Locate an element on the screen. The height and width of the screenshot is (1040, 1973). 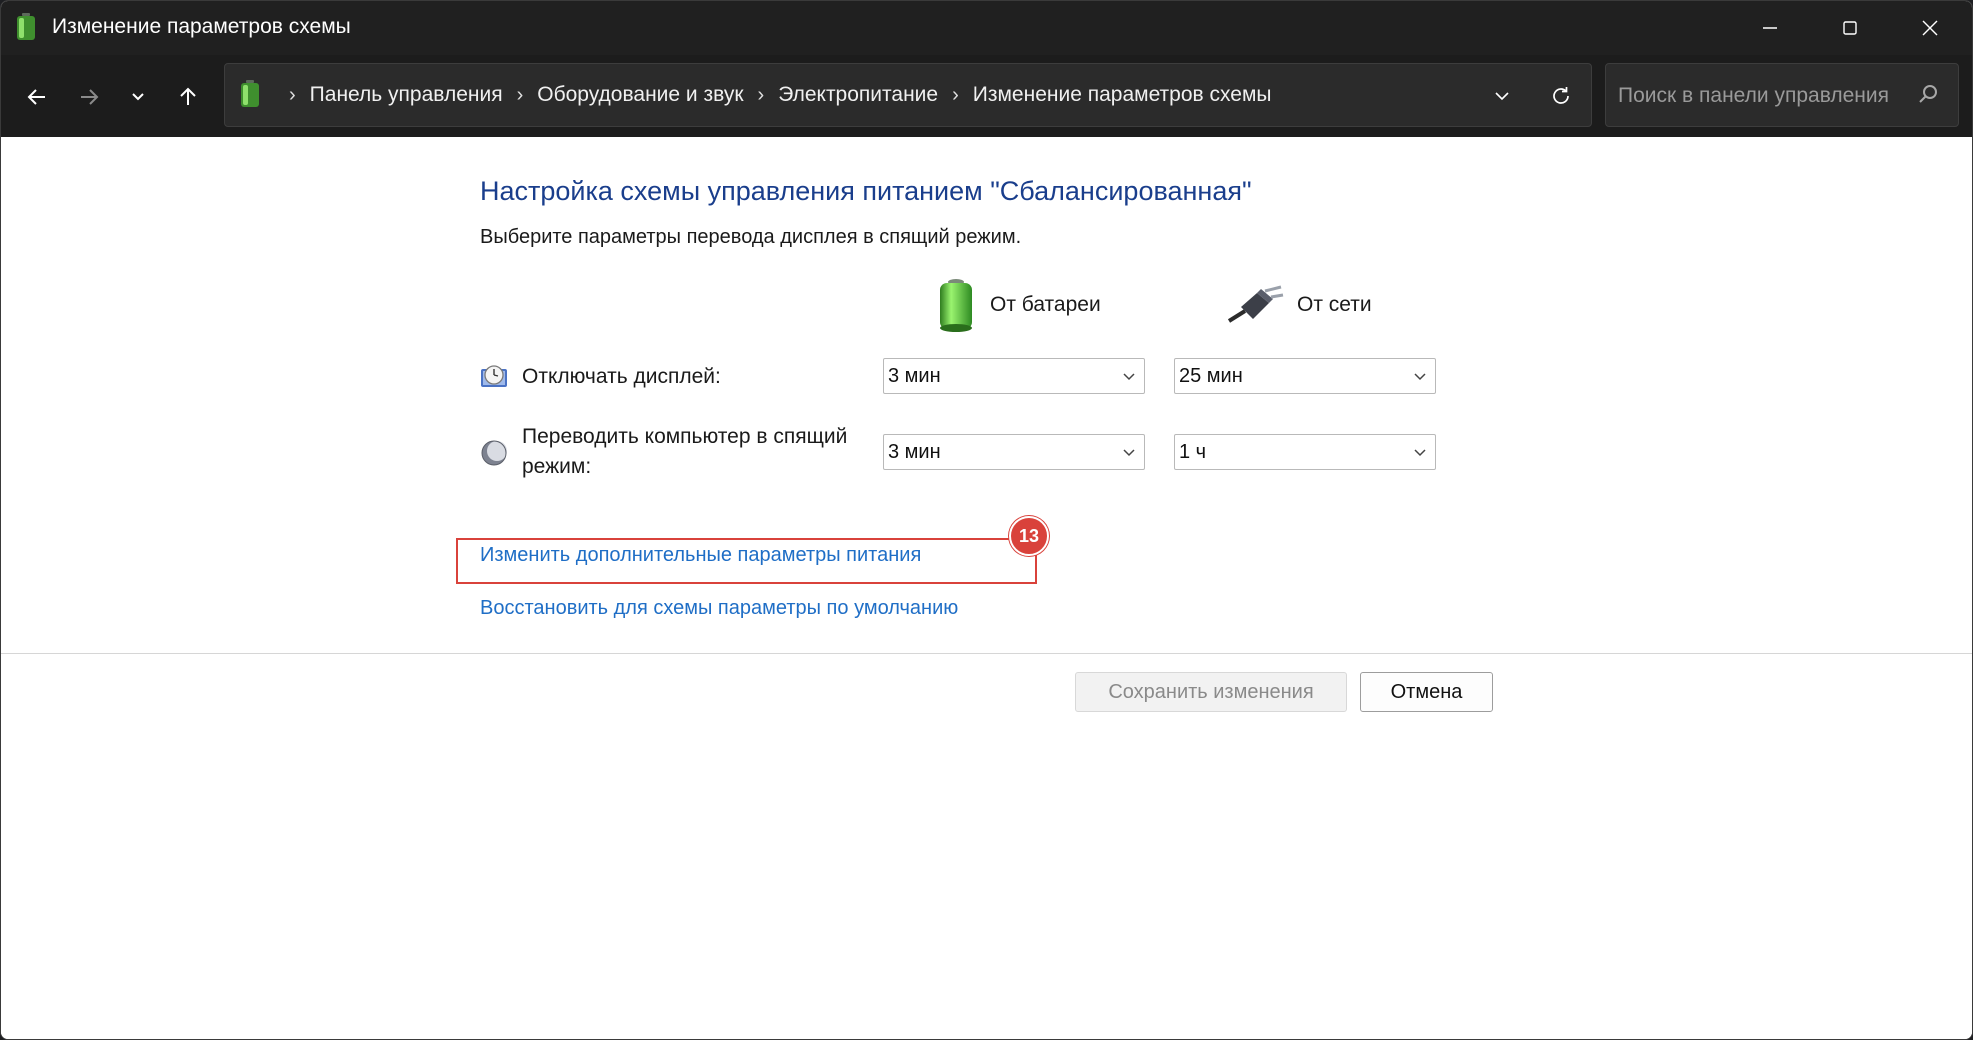
back-button is located at coordinates (37, 97).